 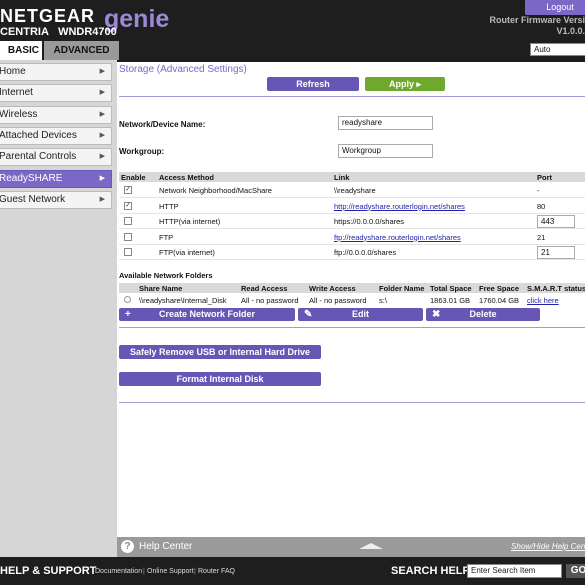 What do you see at coordinates (56, 178) in the screenshot?
I see `sidebar-item-readyshare: ReadySHARE ▶` at bounding box center [56, 178].